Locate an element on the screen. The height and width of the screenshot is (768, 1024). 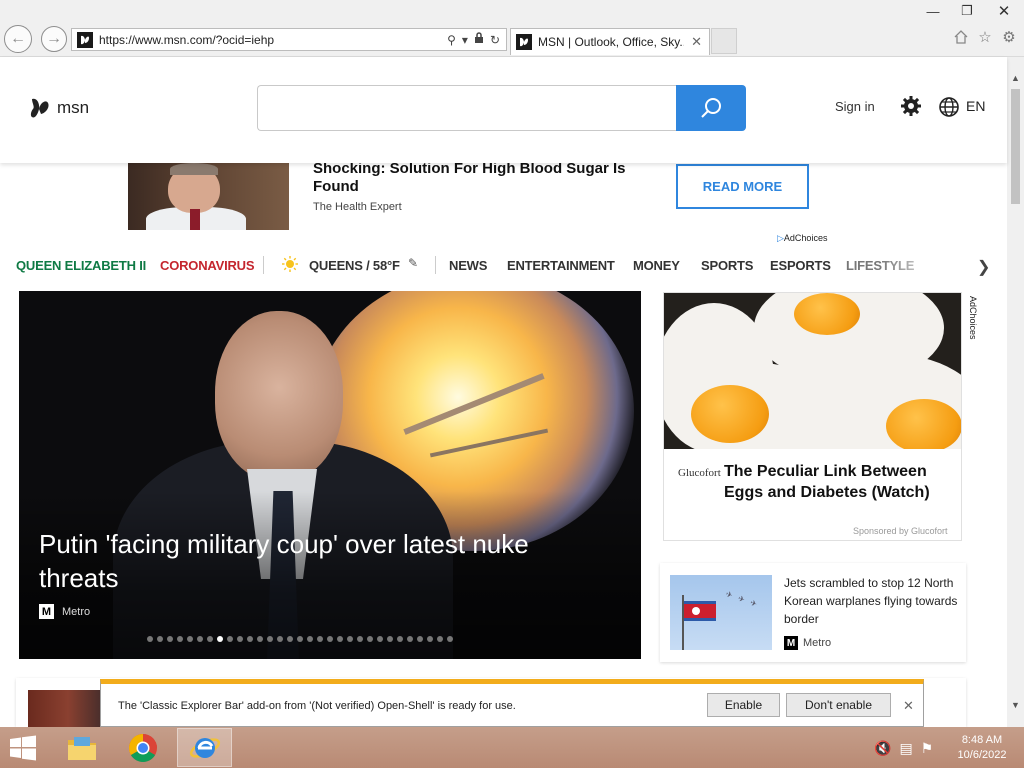
search-icon: ⚲ is located at coordinates (451, 40).